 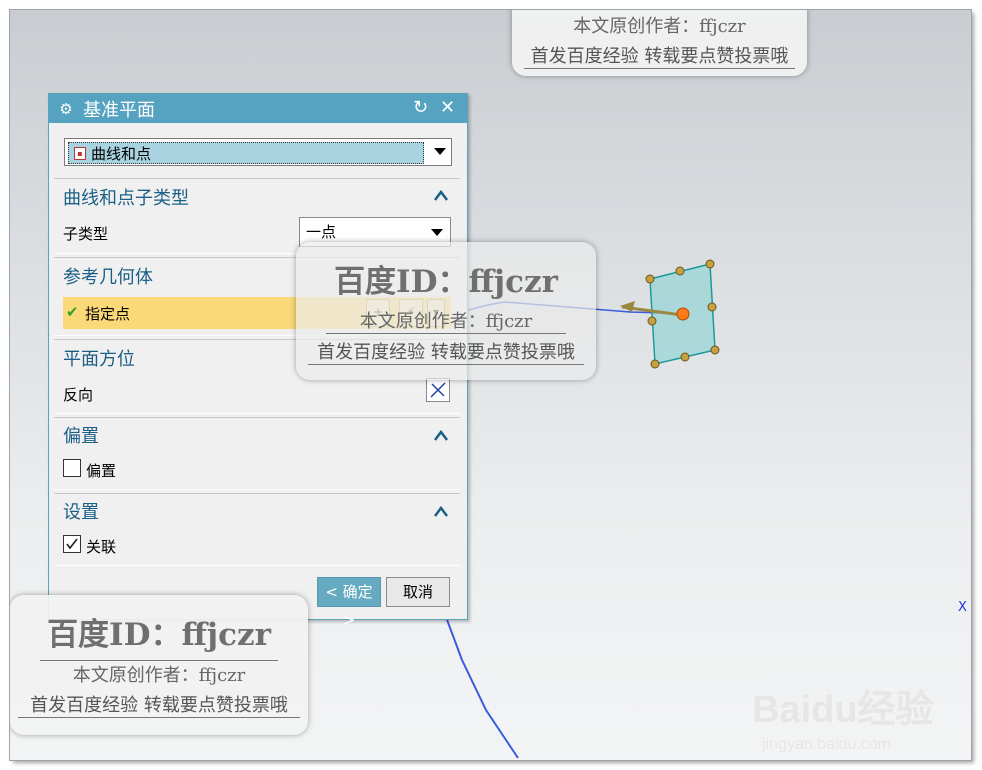 I want to click on checkmark-icon, so click(x=72, y=544).